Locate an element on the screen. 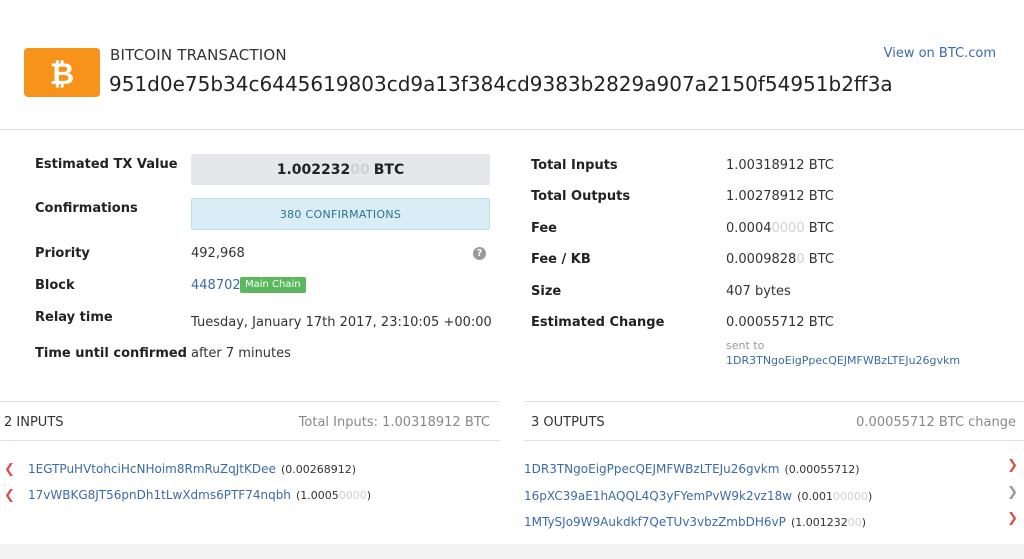 This screenshot has height=559, width=1024. outputs-top-divider is located at coordinates (774, 401).